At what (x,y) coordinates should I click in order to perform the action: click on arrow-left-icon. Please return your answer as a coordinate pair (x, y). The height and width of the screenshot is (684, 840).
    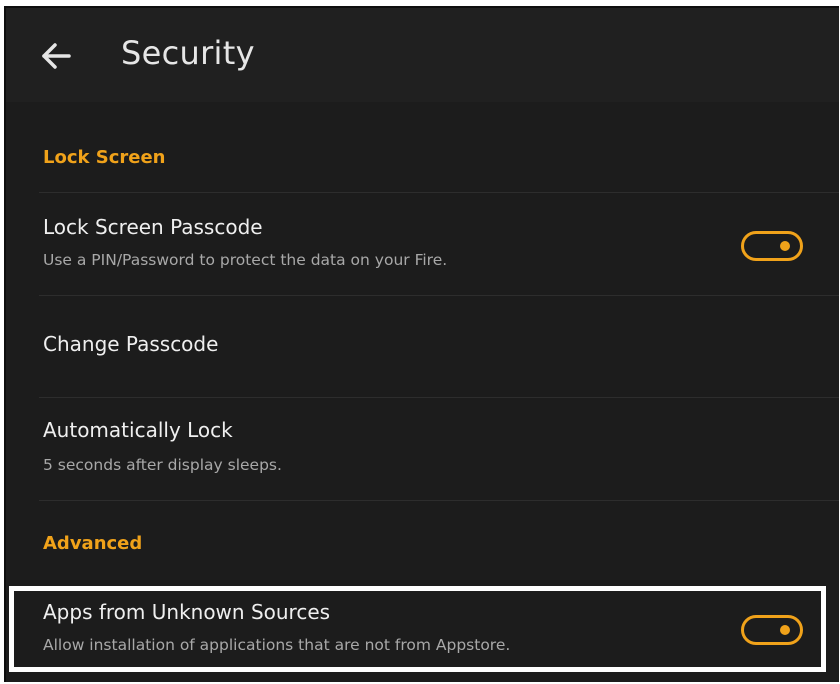
    Looking at the image, I should click on (56, 56).